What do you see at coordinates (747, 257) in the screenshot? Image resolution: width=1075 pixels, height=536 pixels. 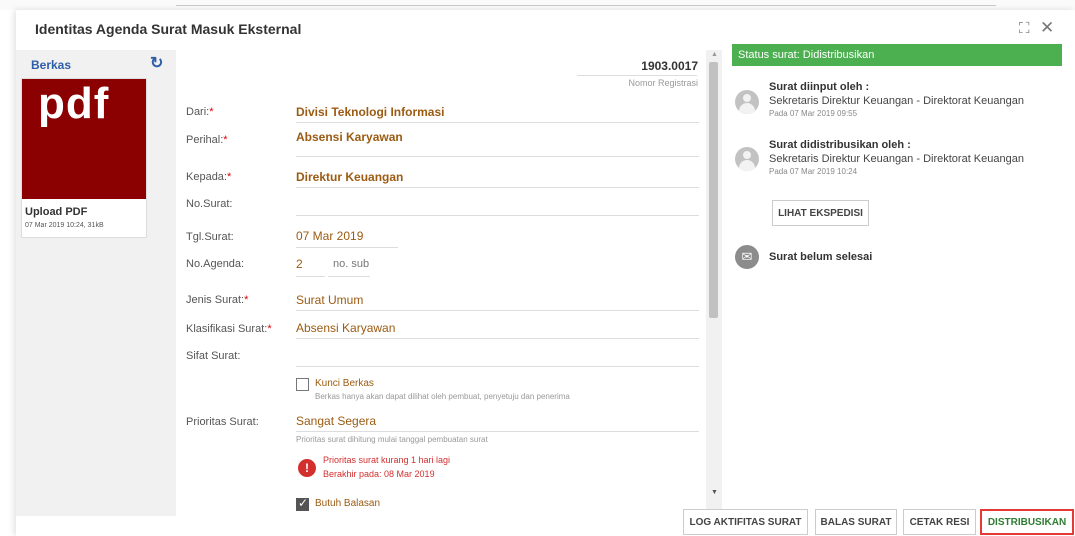 I see `mail-icon: ✉` at bounding box center [747, 257].